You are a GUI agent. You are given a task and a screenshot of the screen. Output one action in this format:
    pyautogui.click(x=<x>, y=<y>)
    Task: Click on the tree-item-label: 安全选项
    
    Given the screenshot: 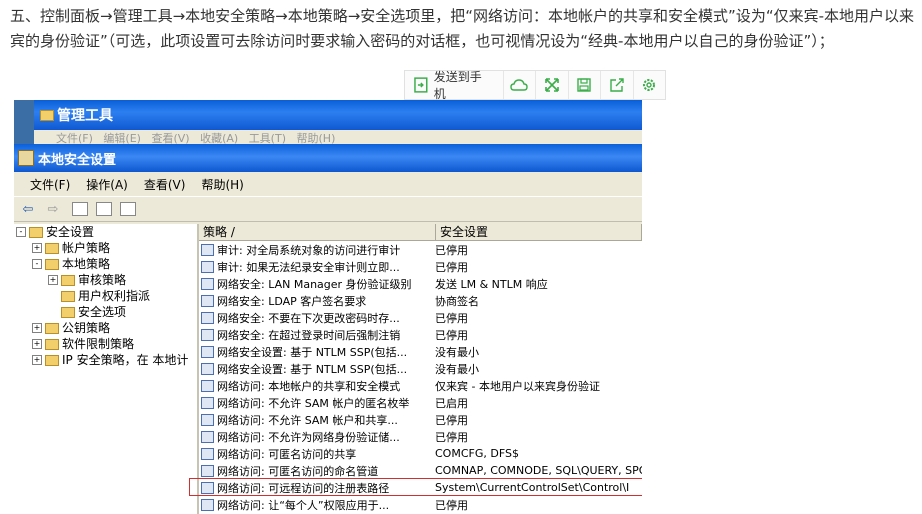 What is the action you would take?
    pyautogui.click(x=102, y=312)
    